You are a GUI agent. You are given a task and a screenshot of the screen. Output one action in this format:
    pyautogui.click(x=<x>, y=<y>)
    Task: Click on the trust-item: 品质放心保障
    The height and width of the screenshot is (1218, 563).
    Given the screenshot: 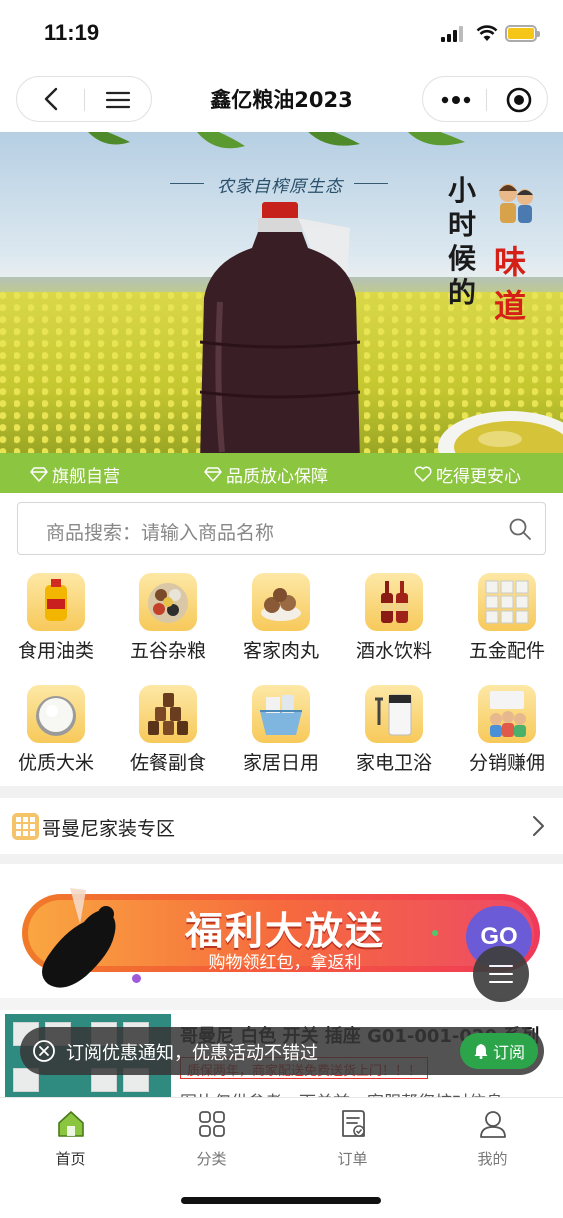 What is the action you would take?
    pyautogui.click(x=266, y=474)
    